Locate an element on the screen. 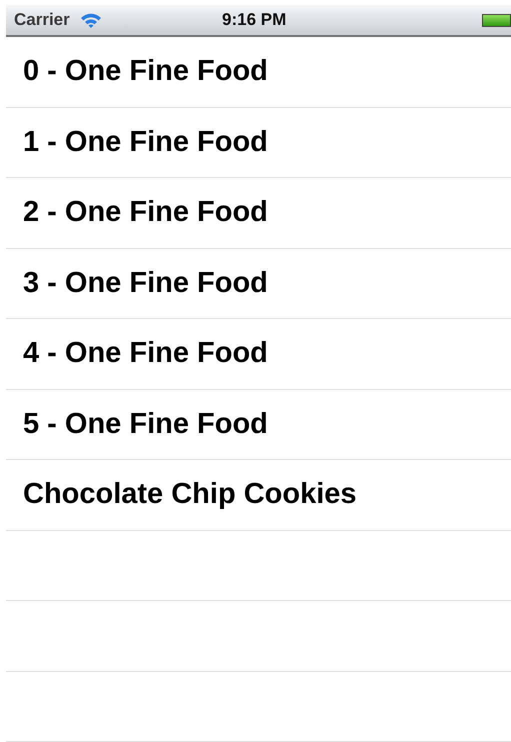  list-item: 4 - One Fine Food is located at coordinates (145, 354).